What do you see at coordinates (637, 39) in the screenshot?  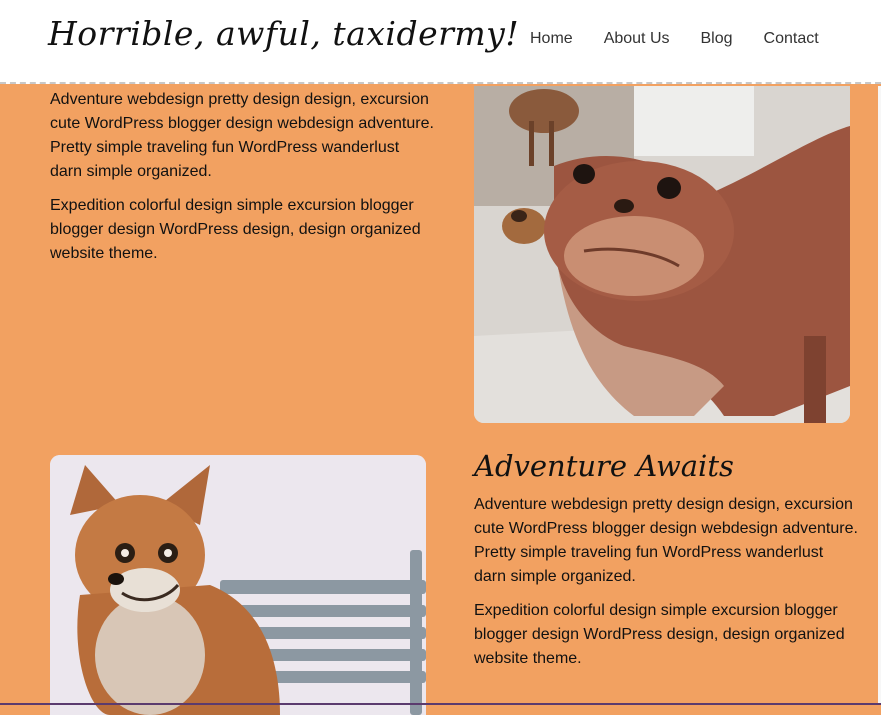 I see `nav-about-us: About Us` at bounding box center [637, 39].